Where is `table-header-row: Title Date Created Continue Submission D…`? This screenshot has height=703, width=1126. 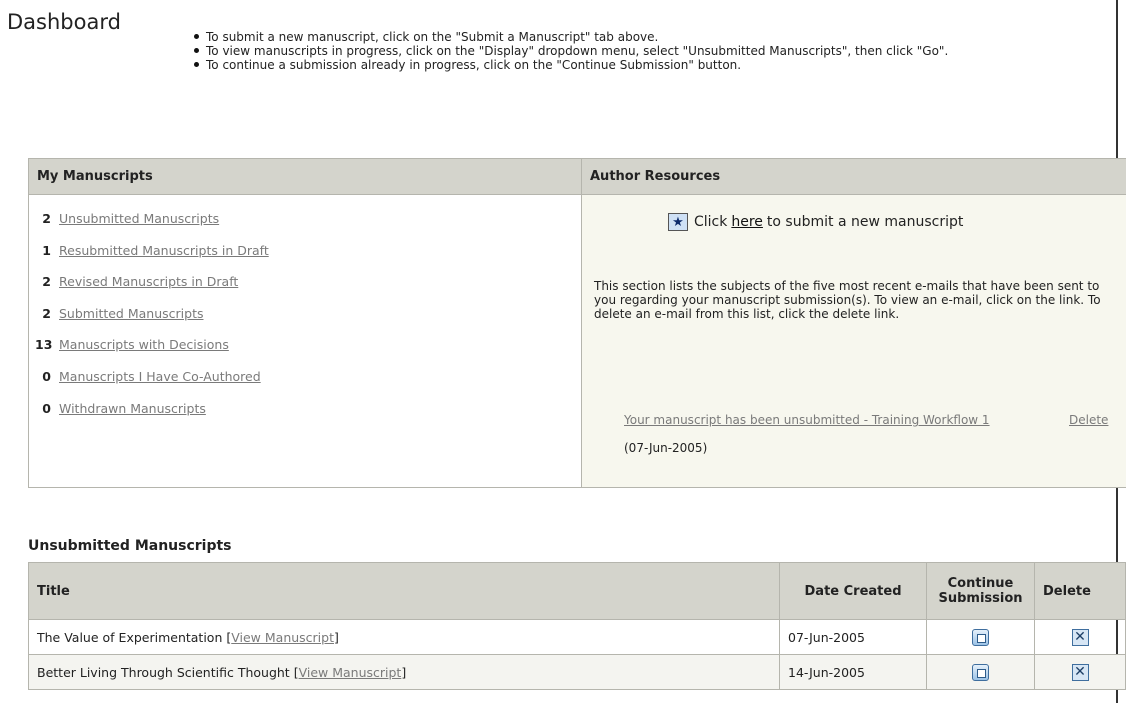
table-header-row: Title Date Created Continue Submission D… is located at coordinates (577, 591).